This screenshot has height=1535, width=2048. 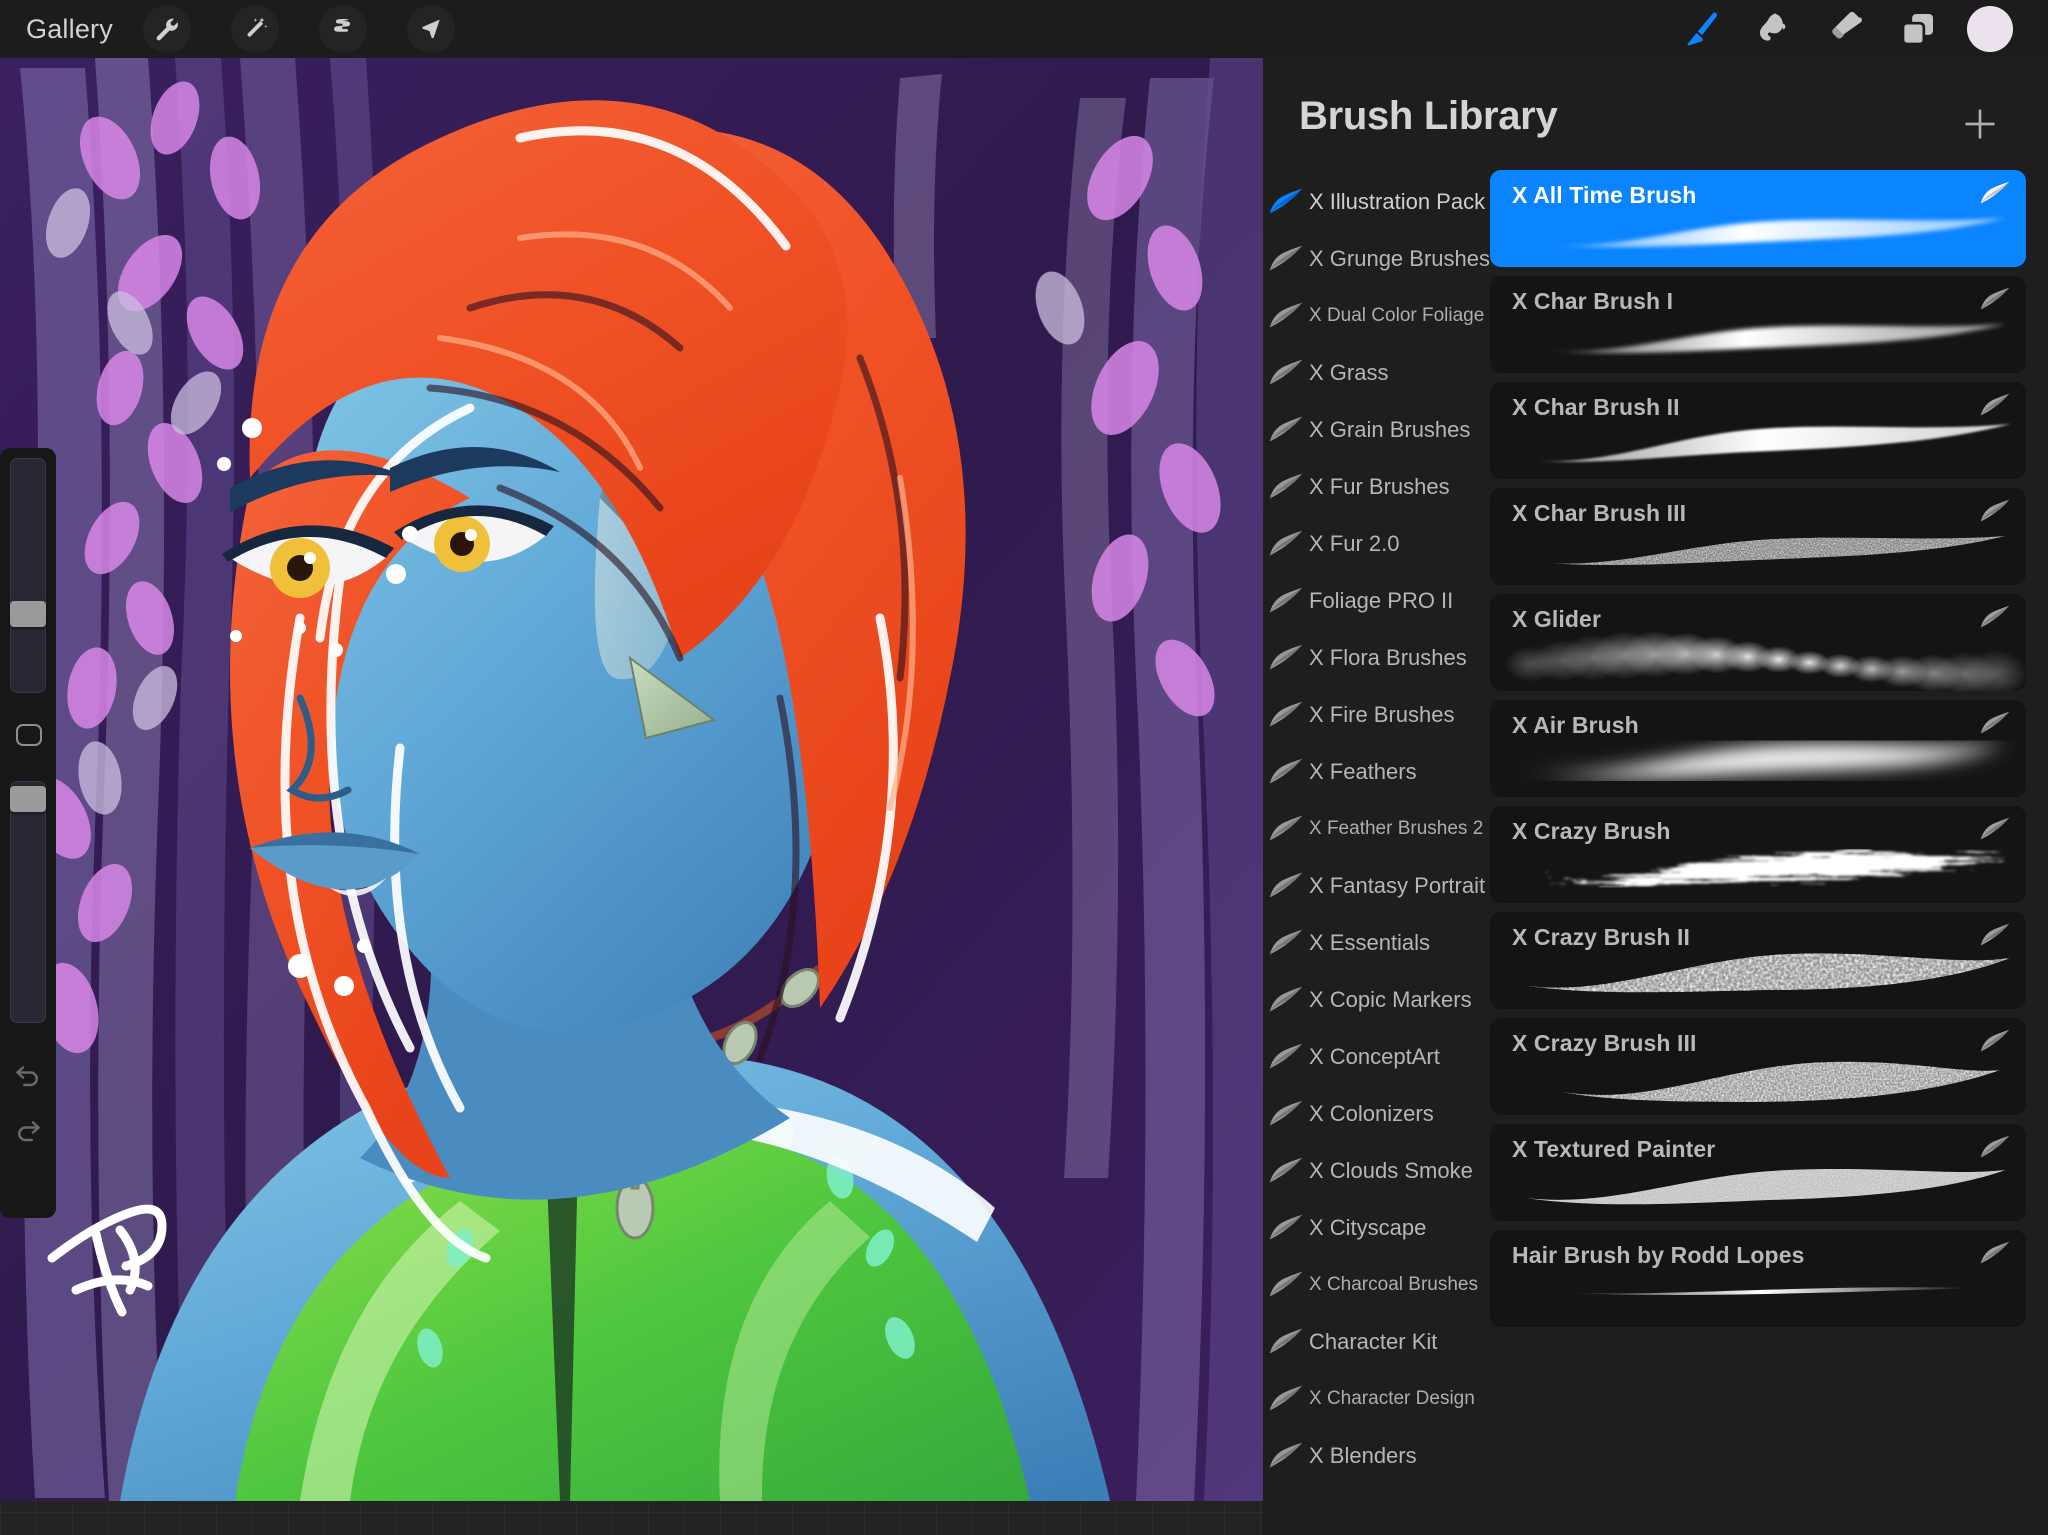 I want to click on brush-set-label: X Colonizers, so click(x=1371, y=1113).